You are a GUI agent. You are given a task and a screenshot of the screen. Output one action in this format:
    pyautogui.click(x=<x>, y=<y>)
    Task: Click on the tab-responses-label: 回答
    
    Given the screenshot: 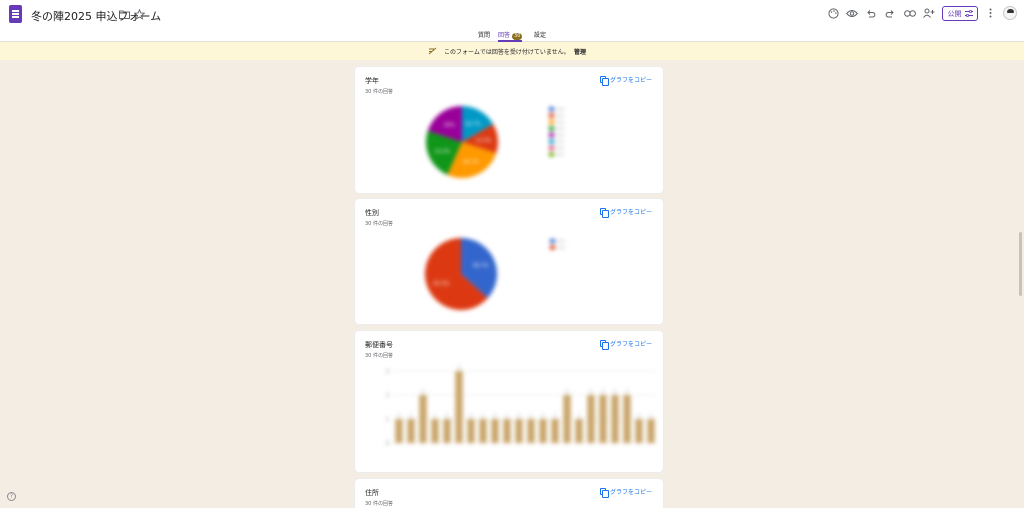 What is the action you would take?
    pyautogui.click(x=504, y=35)
    